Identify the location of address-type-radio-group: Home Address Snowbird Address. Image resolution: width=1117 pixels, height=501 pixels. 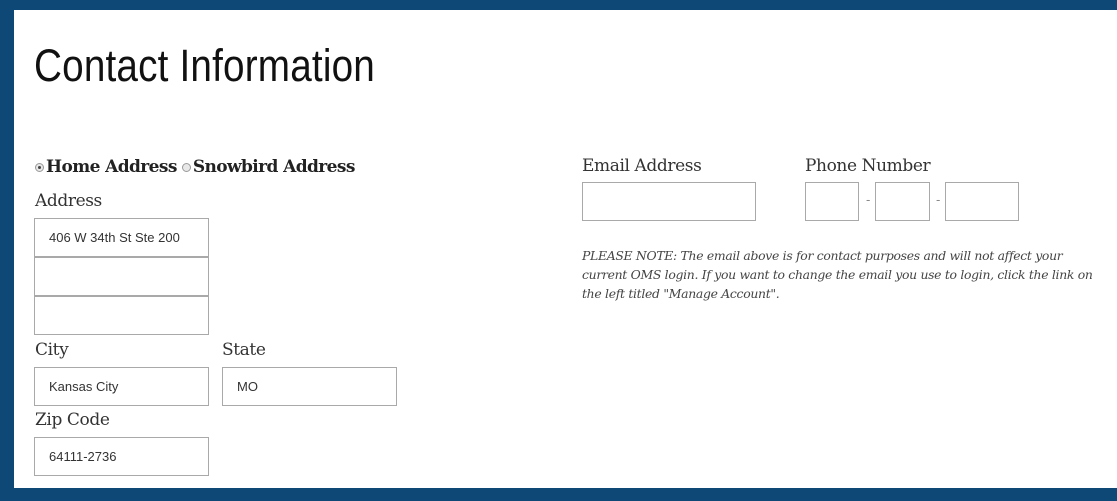
(197, 167).